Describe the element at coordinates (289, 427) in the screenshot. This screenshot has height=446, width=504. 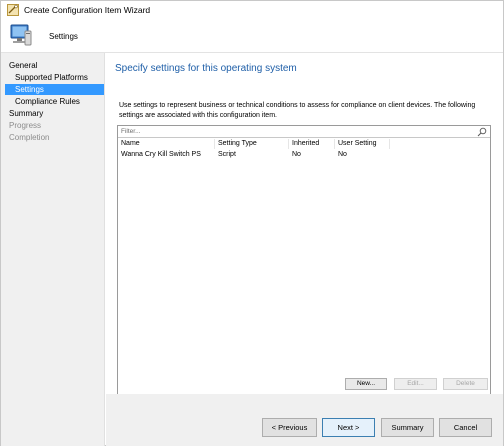
I see `previous-button: < Previous` at that location.